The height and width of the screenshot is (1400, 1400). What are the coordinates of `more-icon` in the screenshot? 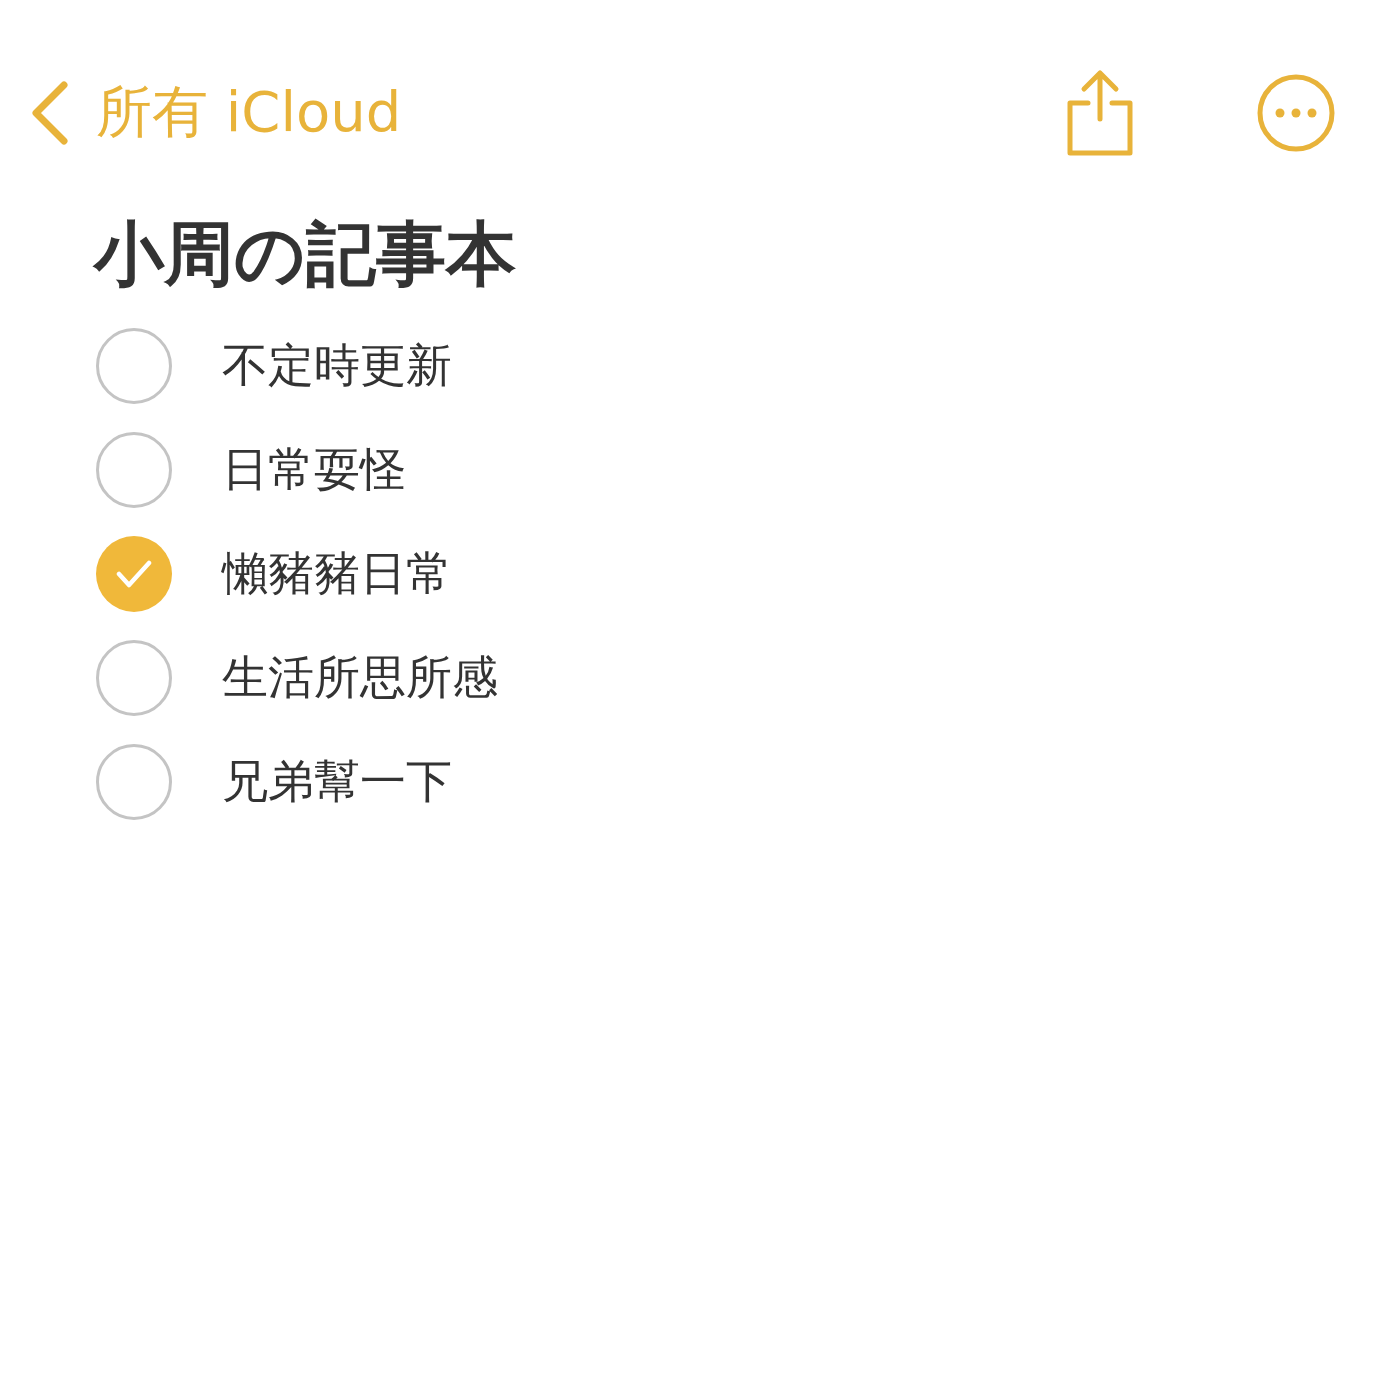 It's located at (1296, 113).